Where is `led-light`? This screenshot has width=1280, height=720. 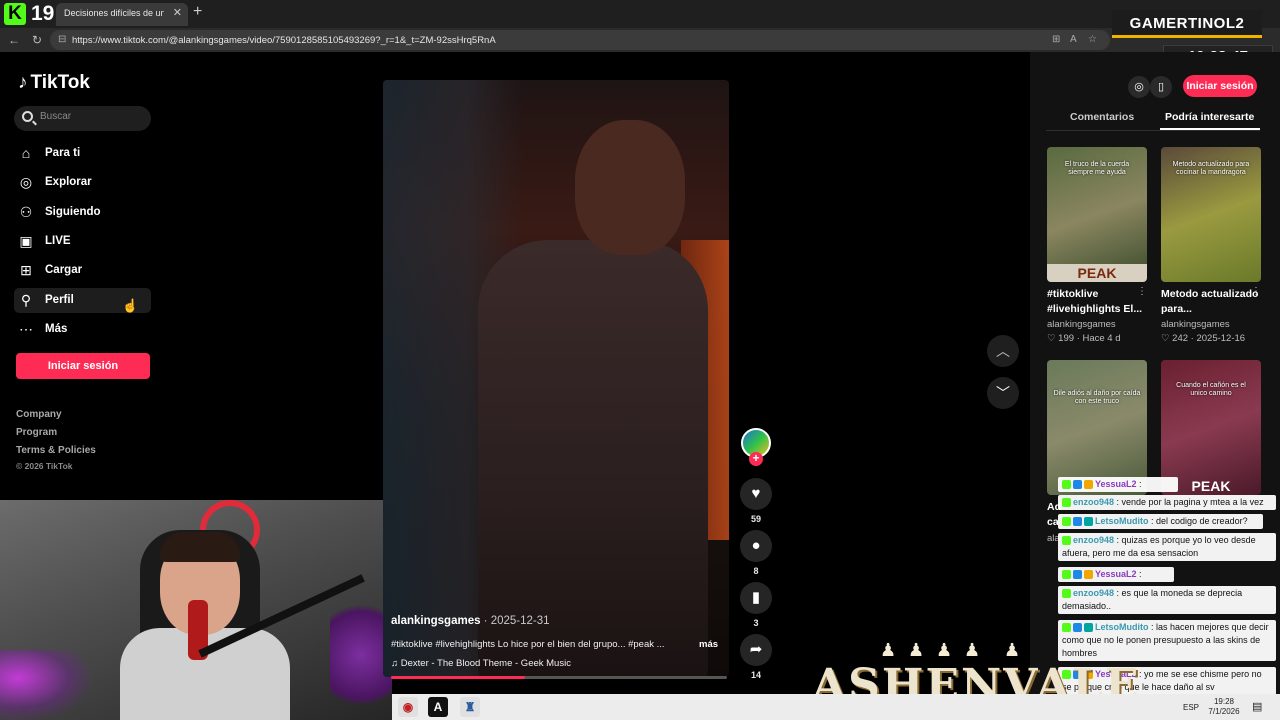
led-light is located at coordinates (45, 685).